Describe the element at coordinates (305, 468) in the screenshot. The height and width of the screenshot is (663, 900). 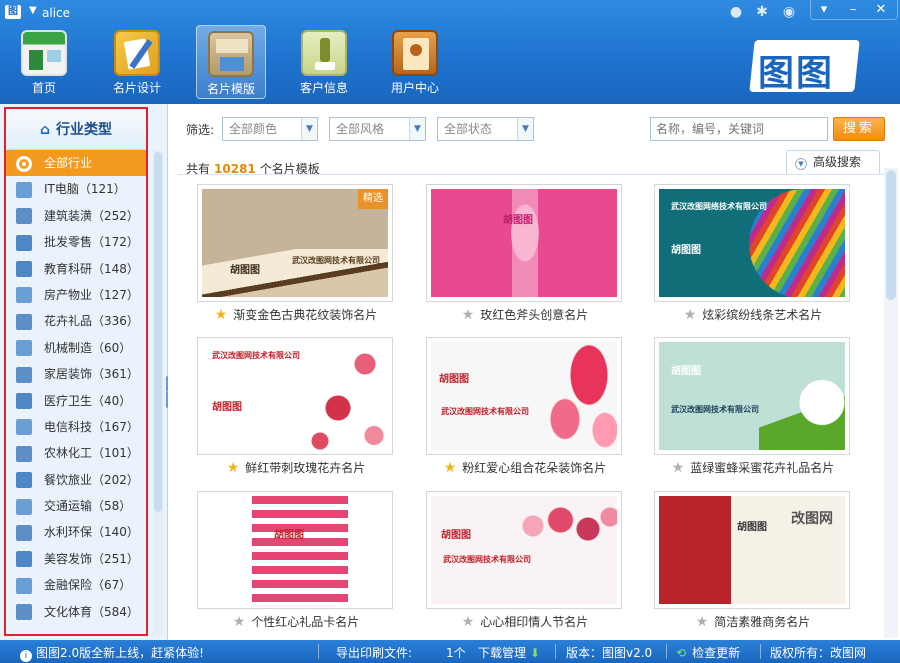
I see `template-caption-text: 鲜红带刺玫瑰花卉名片` at that location.